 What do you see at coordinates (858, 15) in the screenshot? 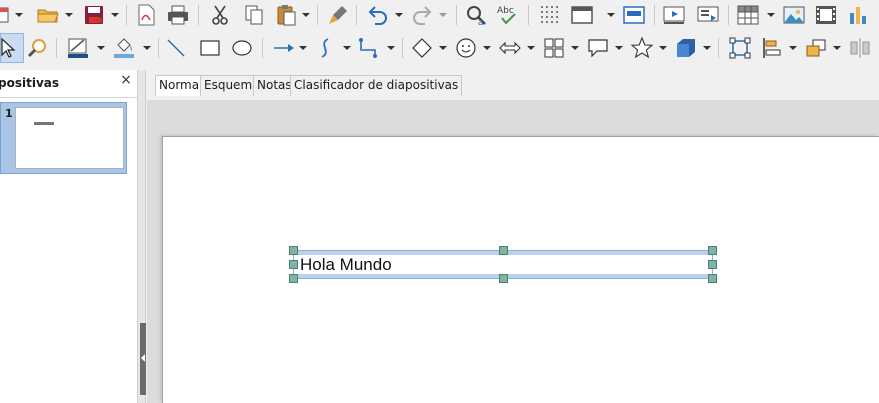
I see `chart-icon` at bounding box center [858, 15].